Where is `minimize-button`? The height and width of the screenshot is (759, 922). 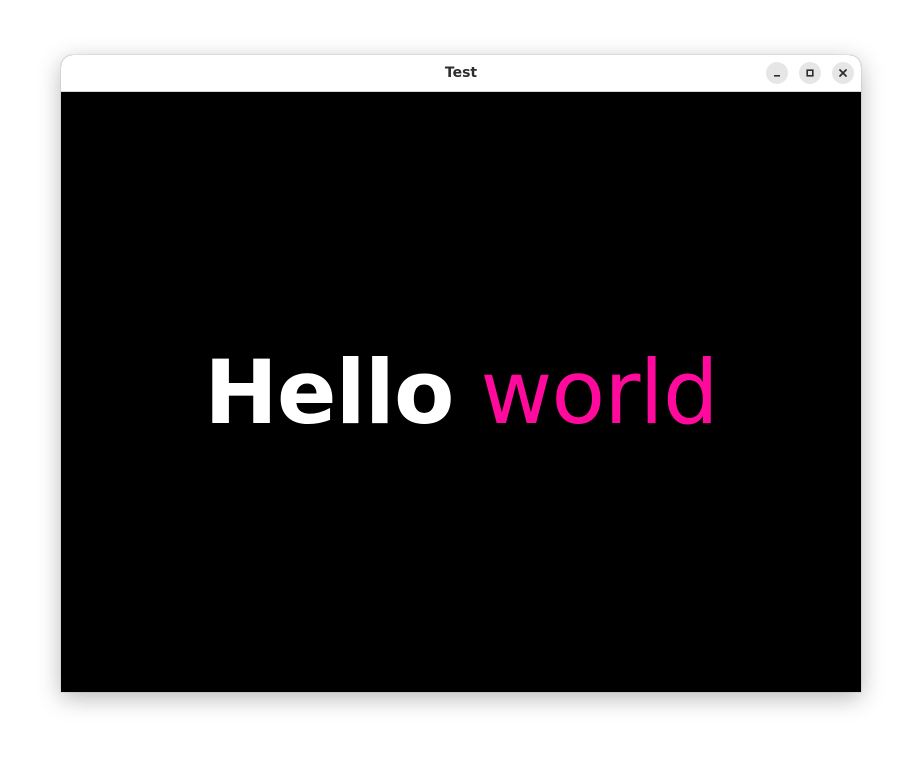
minimize-button is located at coordinates (777, 73).